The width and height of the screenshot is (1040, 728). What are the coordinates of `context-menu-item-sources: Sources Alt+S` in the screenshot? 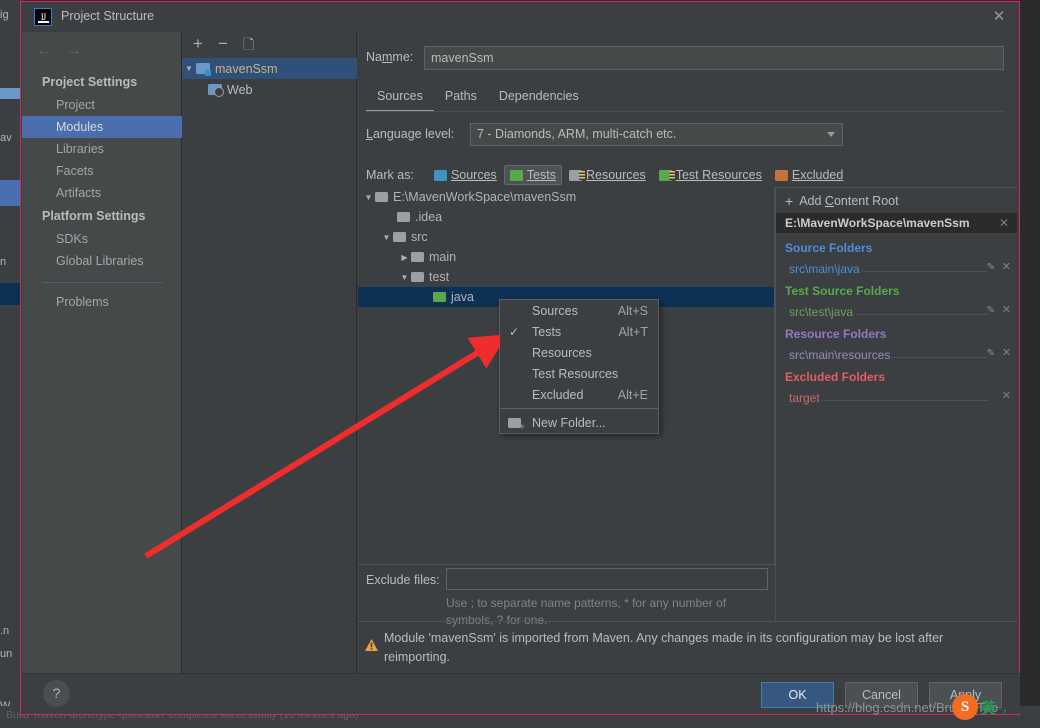 It's located at (579, 310).